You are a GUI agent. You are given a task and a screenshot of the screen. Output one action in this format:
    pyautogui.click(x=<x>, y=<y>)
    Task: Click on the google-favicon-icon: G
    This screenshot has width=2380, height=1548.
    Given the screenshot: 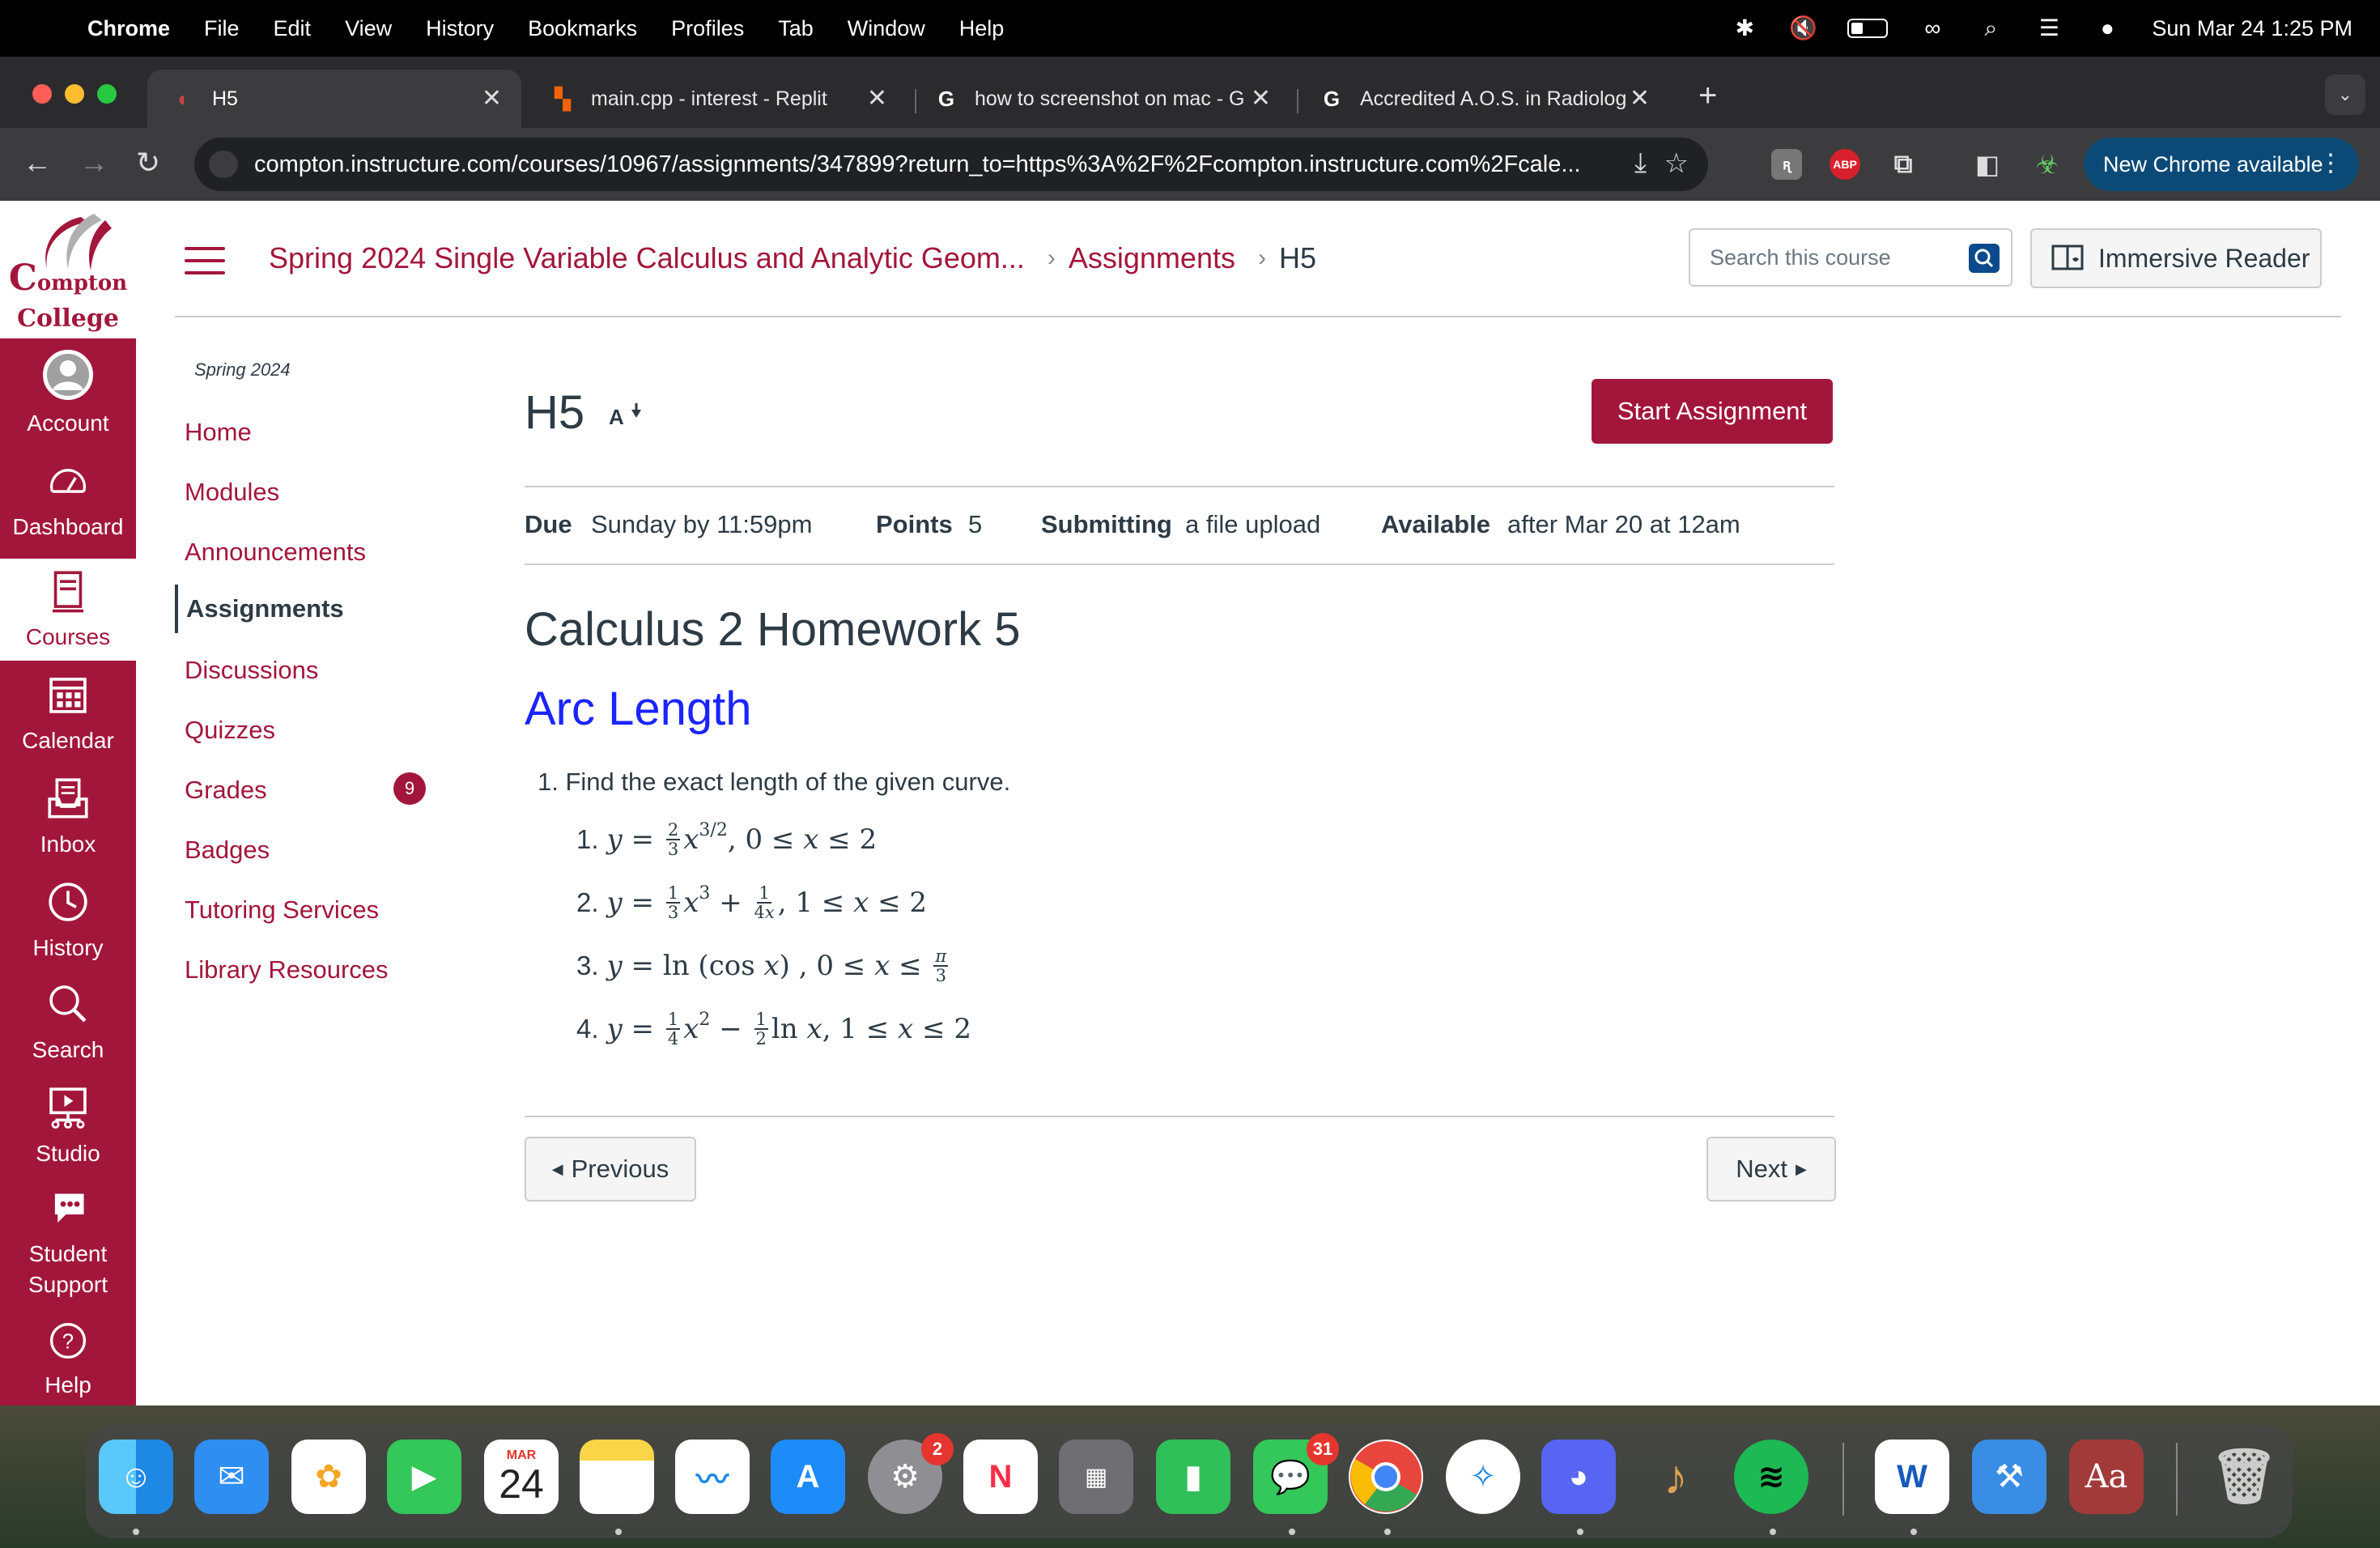 What is the action you would take?
    pyautogui.click(x=946, y=99)
    